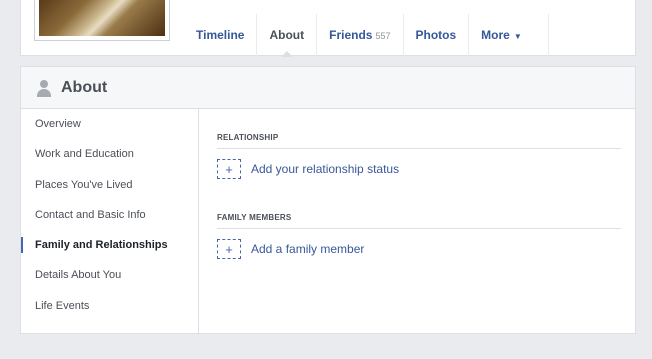 This screenshot has height=359, width=652. I want to click on tab-more: More ▼, so click(509, 35).